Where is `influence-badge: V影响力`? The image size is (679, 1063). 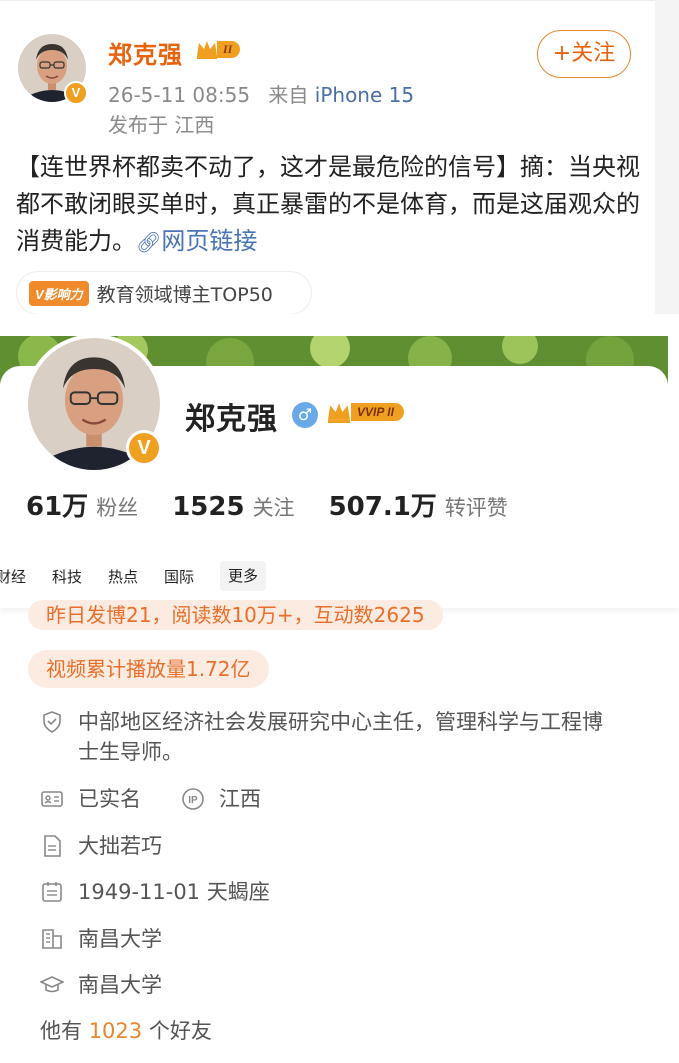 influence-badge: V影响力 is located at coordinates (59, 293).